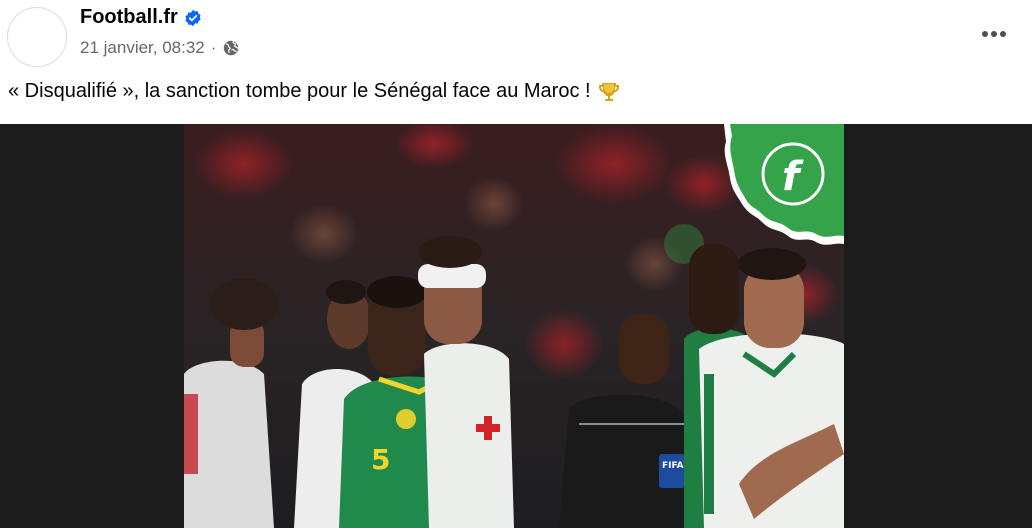  I want to click on verified-badge-icon, so click(193, 17).